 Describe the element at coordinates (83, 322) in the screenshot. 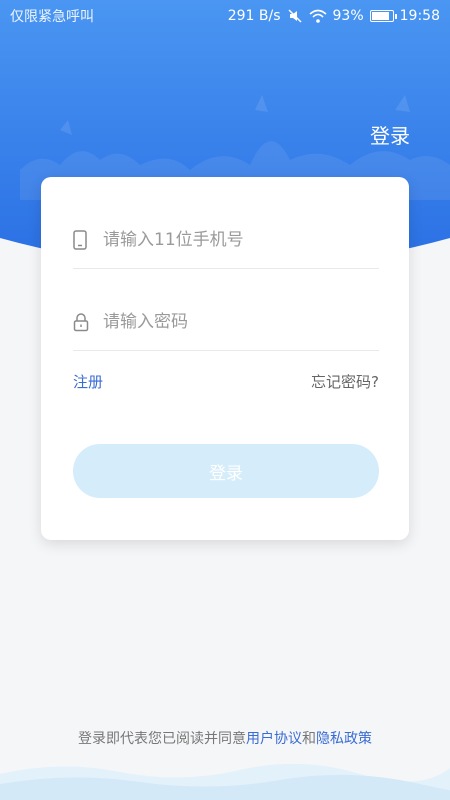

I see `lock-icon` at that location.